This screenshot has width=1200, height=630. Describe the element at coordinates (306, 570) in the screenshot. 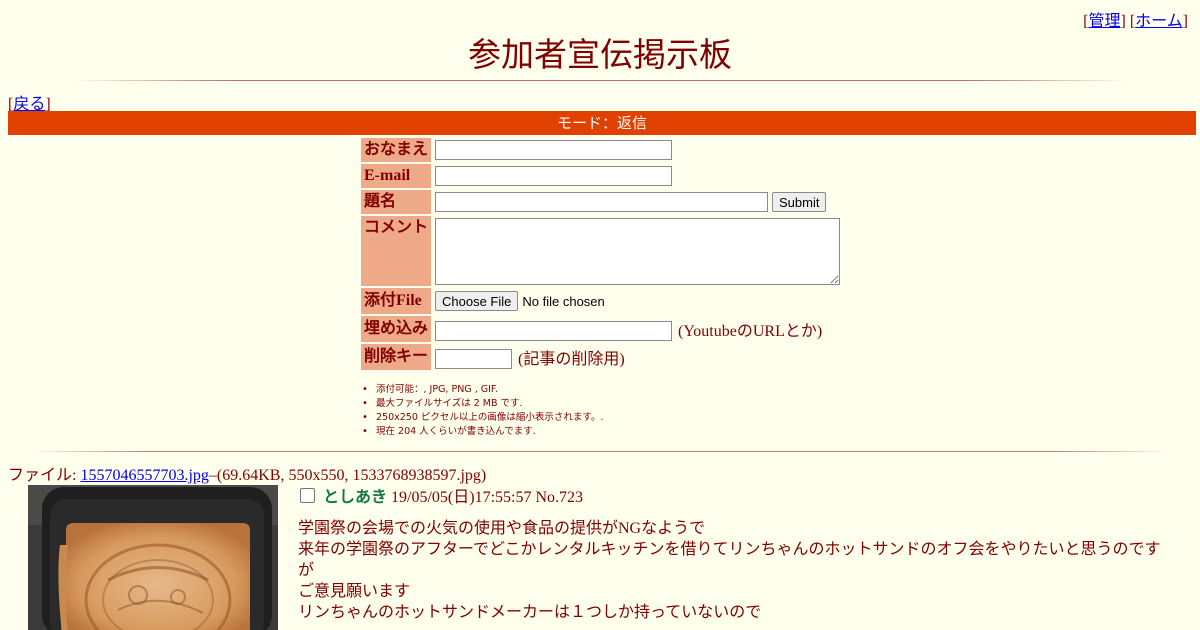

I see `post-line: が` at that location.